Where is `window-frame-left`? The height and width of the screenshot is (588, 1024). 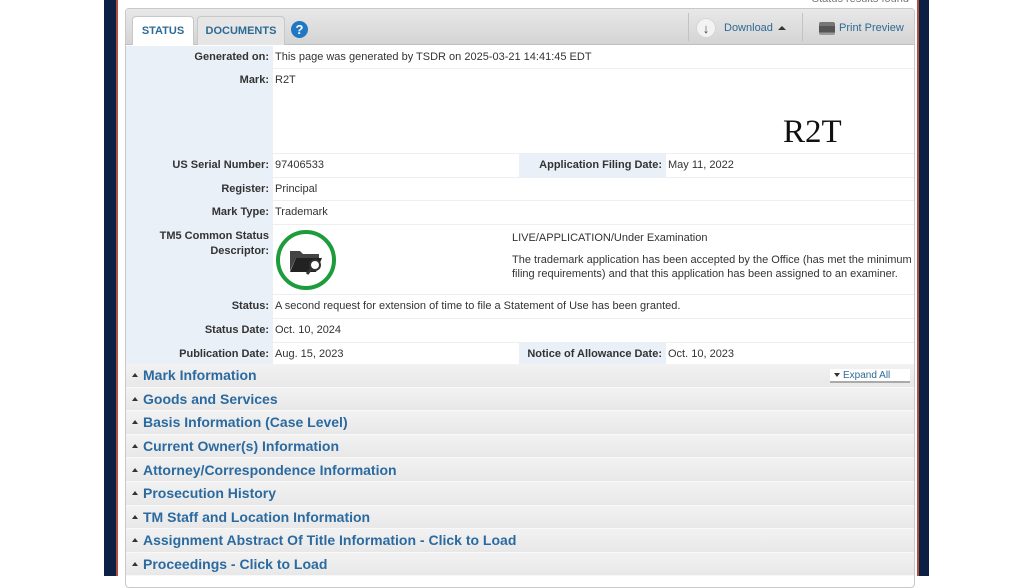
window-frame-left is located at coordinates (111, 288).